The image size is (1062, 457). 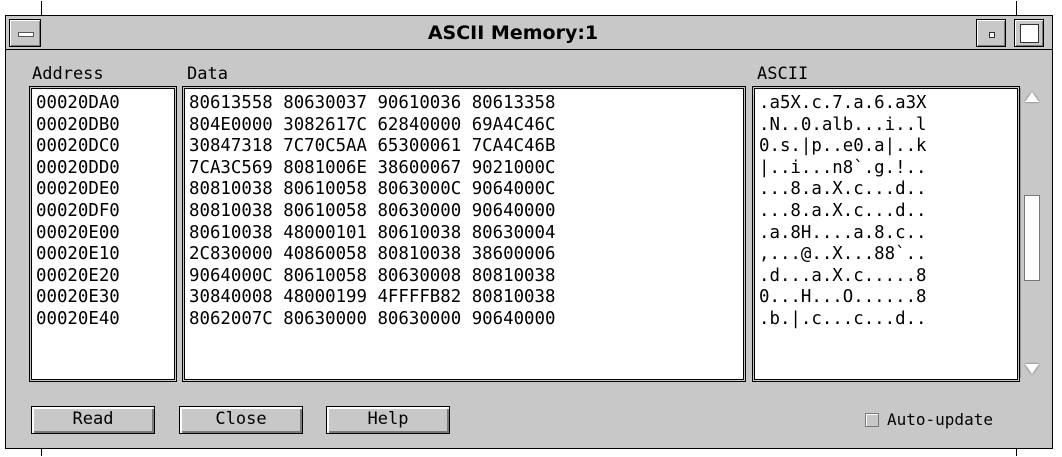 What do you see at coordinates (78, 124) in the screenshot?
I see `address-cell: 00020DB0` at bounding box center [78, 124].